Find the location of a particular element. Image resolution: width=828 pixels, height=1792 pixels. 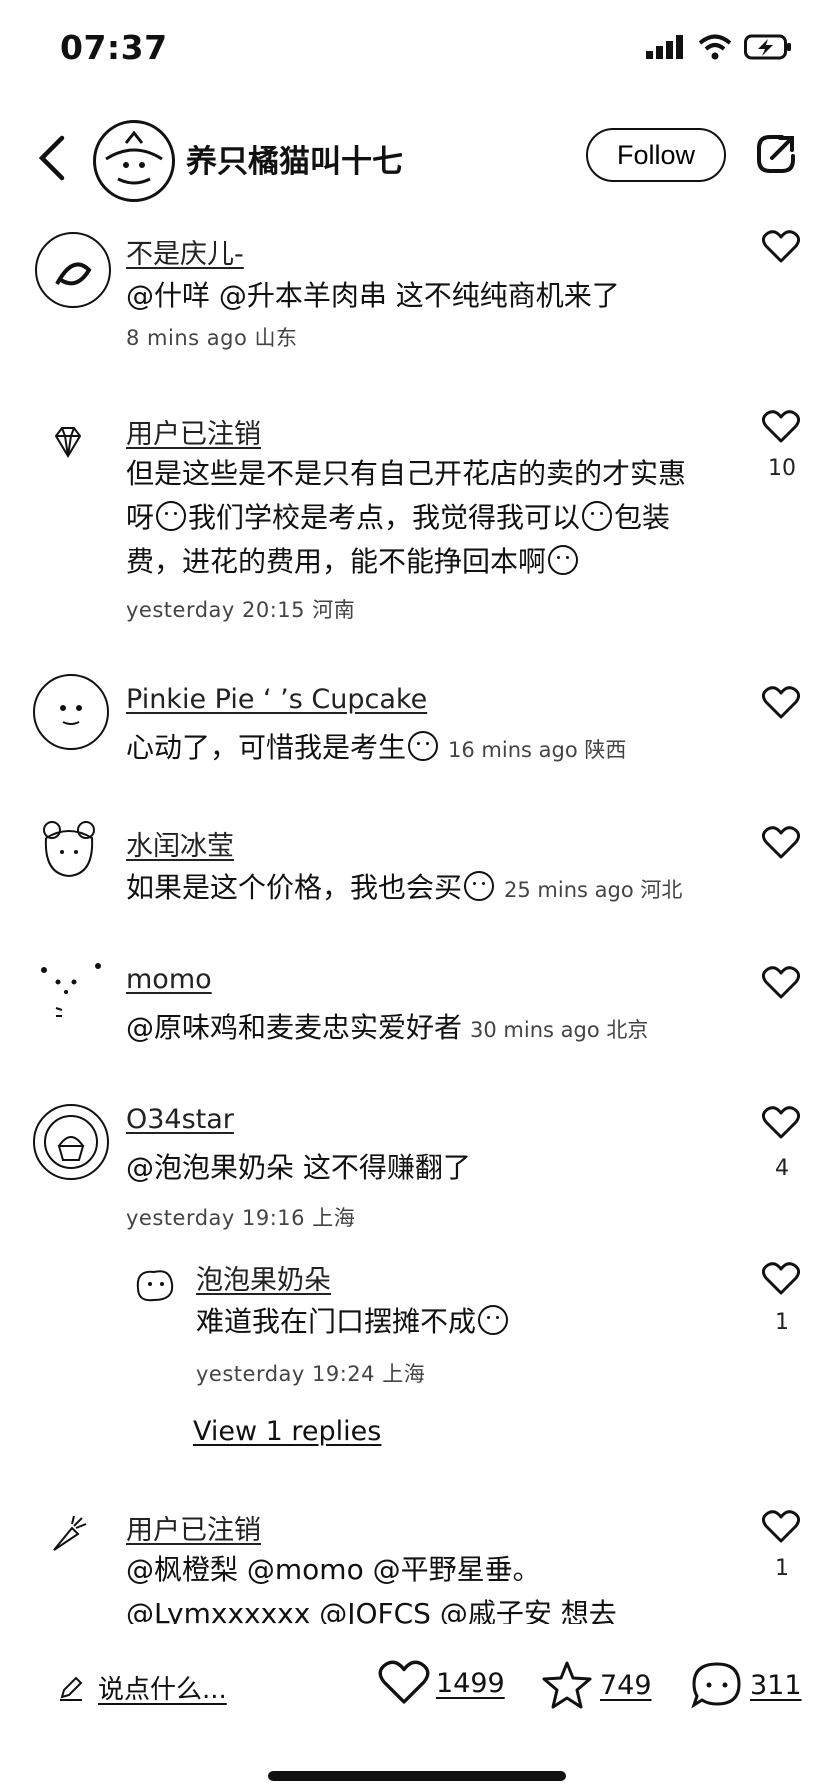

comment-text: @泡泡果奶朵 这不得赚翻了 is located at coordinates (298, 1167).